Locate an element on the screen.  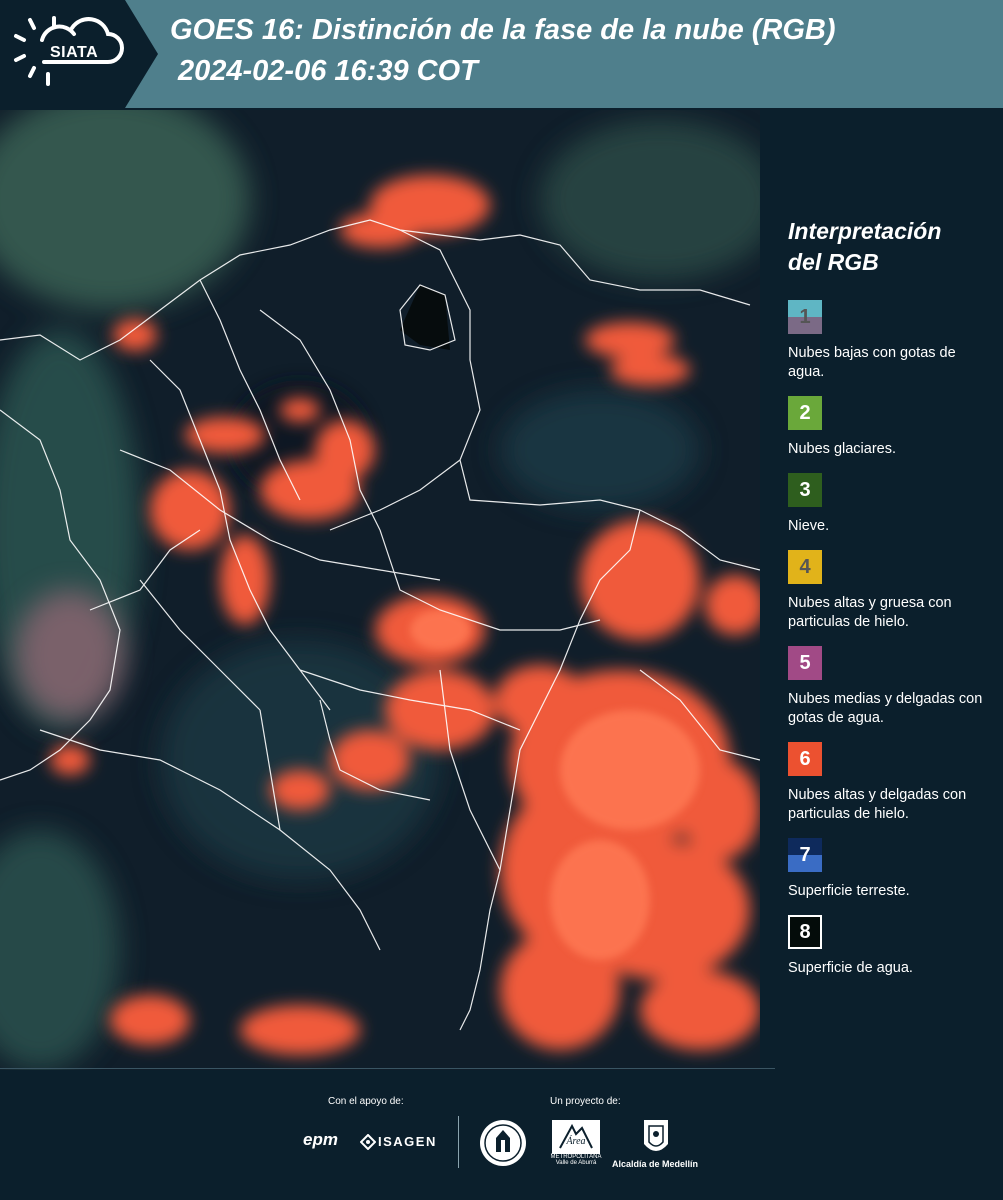
legend-swatch-1: 1 is located at coordinates (805, 317).